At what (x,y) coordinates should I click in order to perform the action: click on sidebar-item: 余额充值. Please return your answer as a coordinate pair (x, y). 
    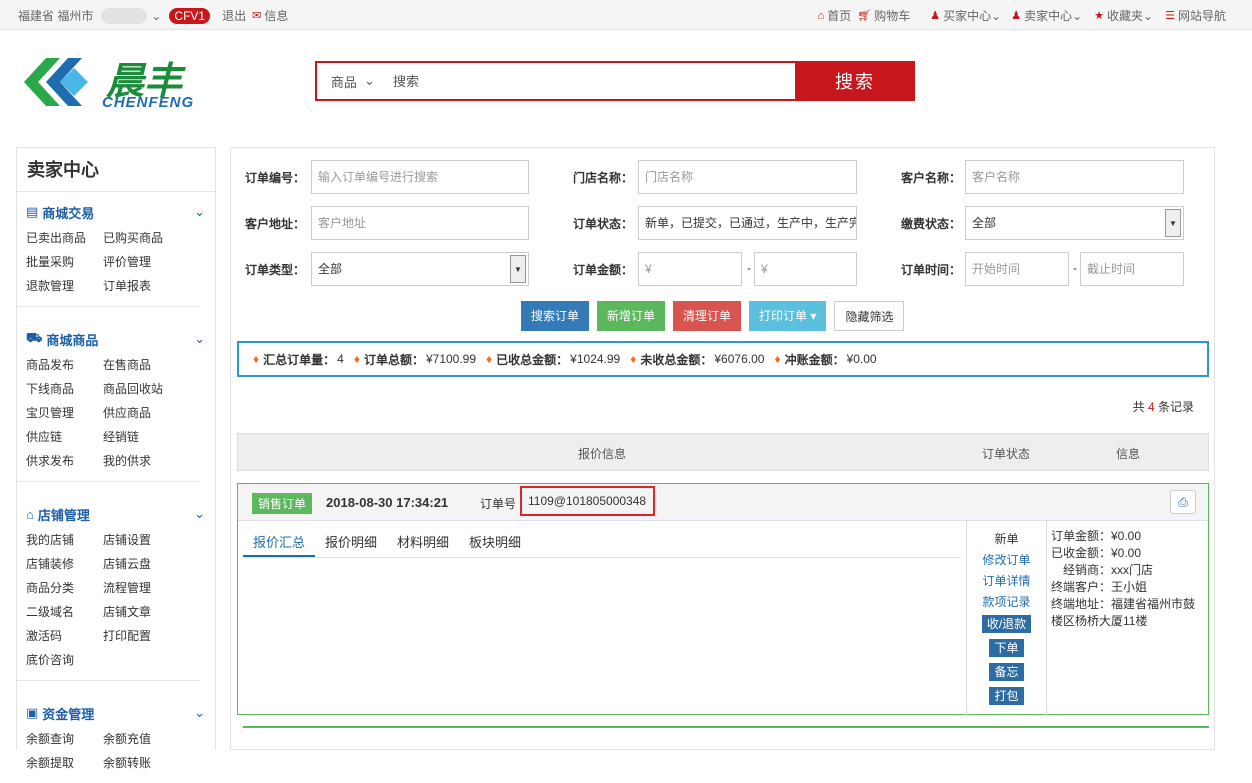
    Looking at the image, I should click on (141, 739).